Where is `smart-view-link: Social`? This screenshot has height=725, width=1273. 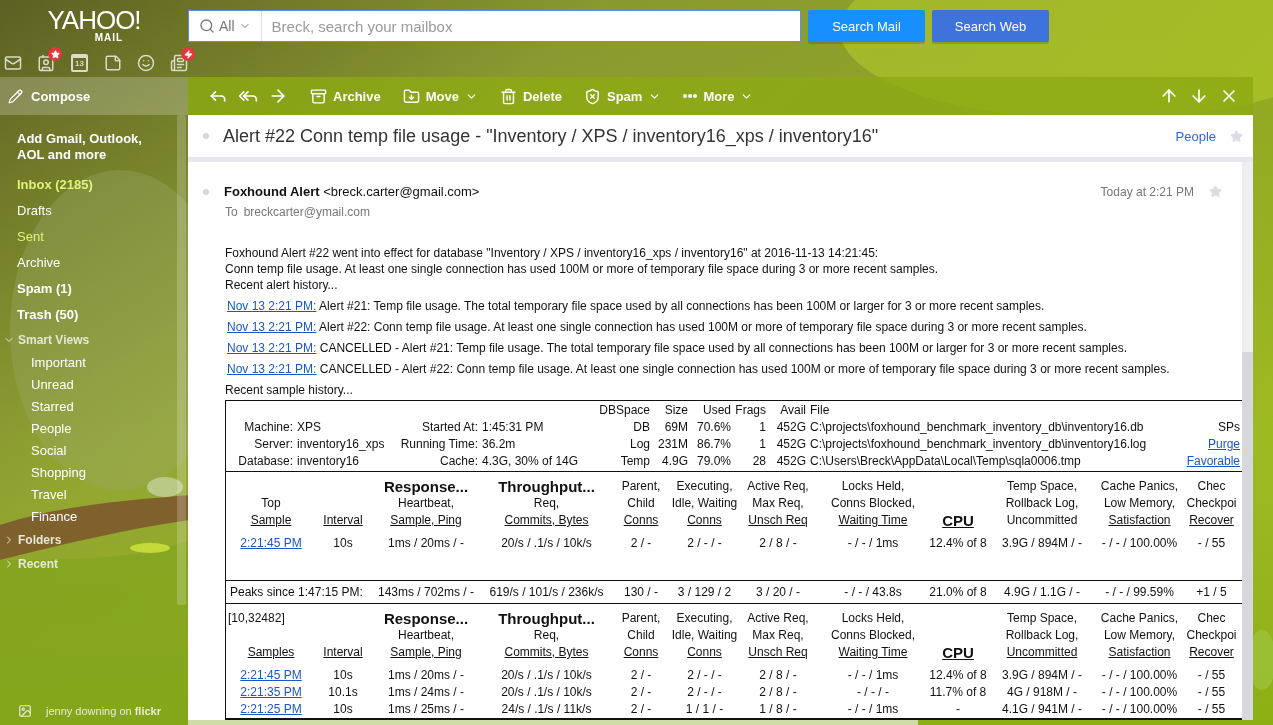
smart-view-link: Social is located at coordinates (97, 451).